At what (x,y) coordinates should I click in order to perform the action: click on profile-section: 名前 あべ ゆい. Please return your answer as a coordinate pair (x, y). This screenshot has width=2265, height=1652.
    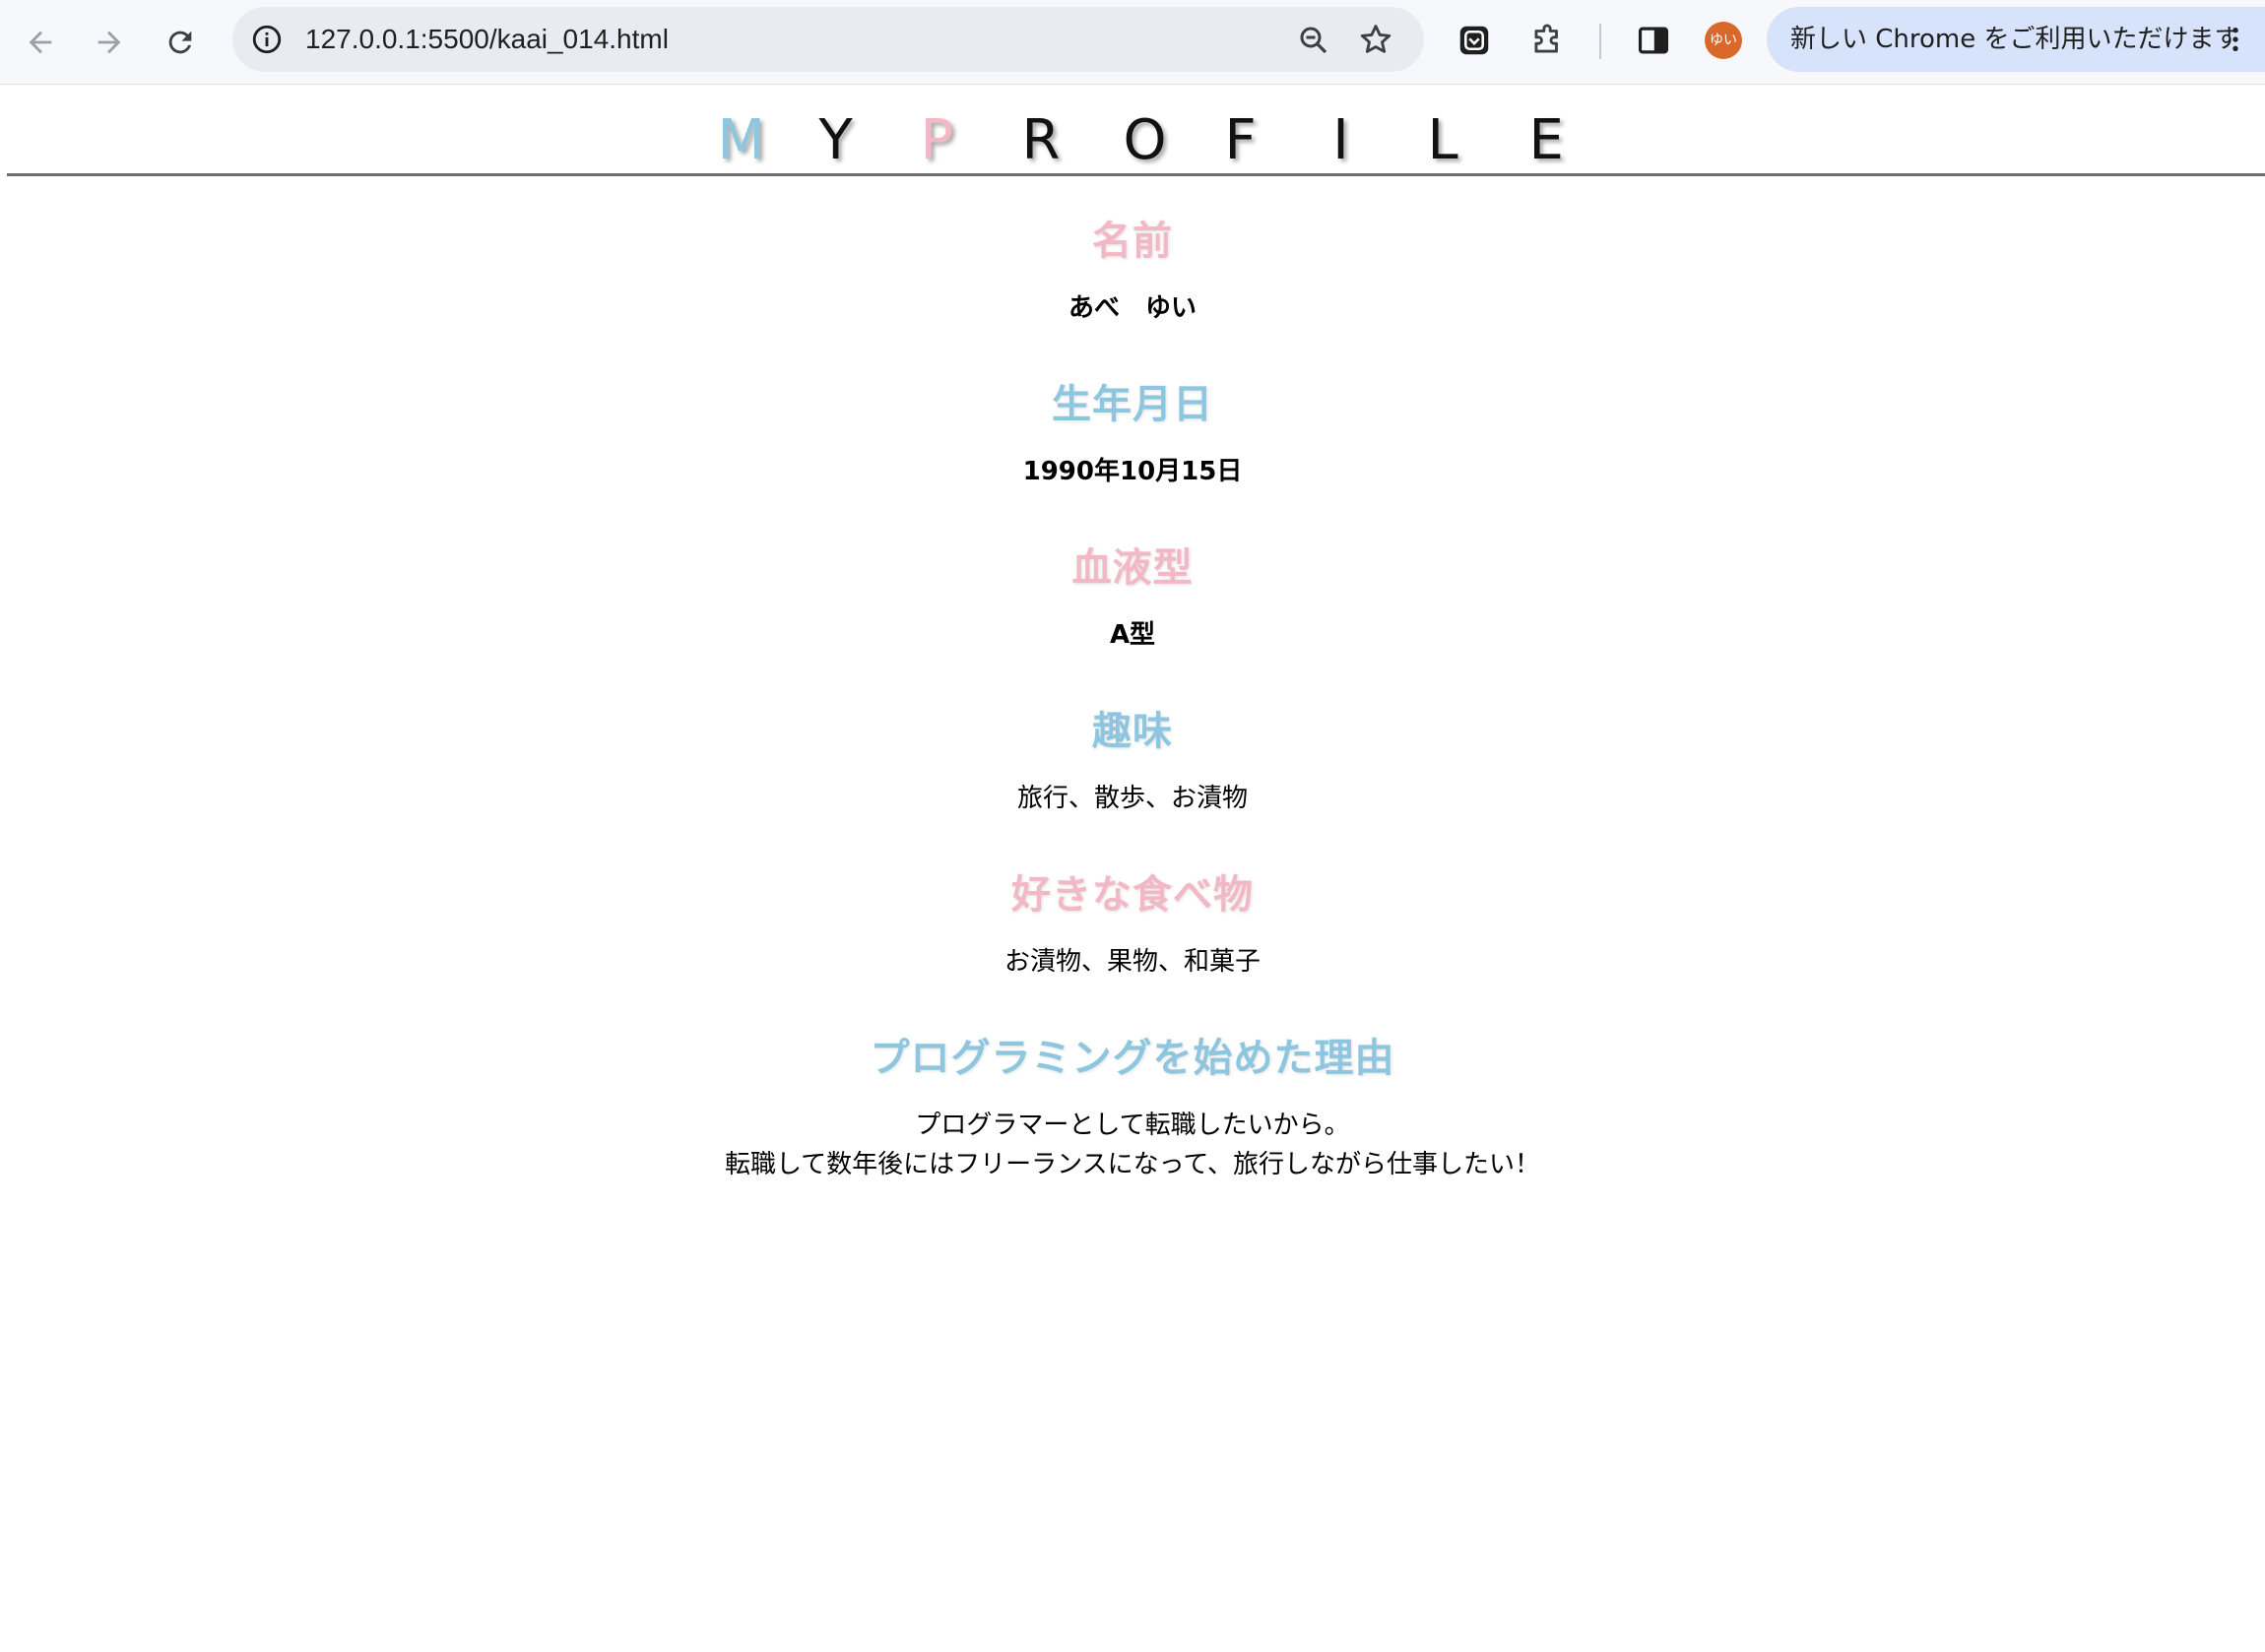
    Looking at the image, I should click on (1132, 285).